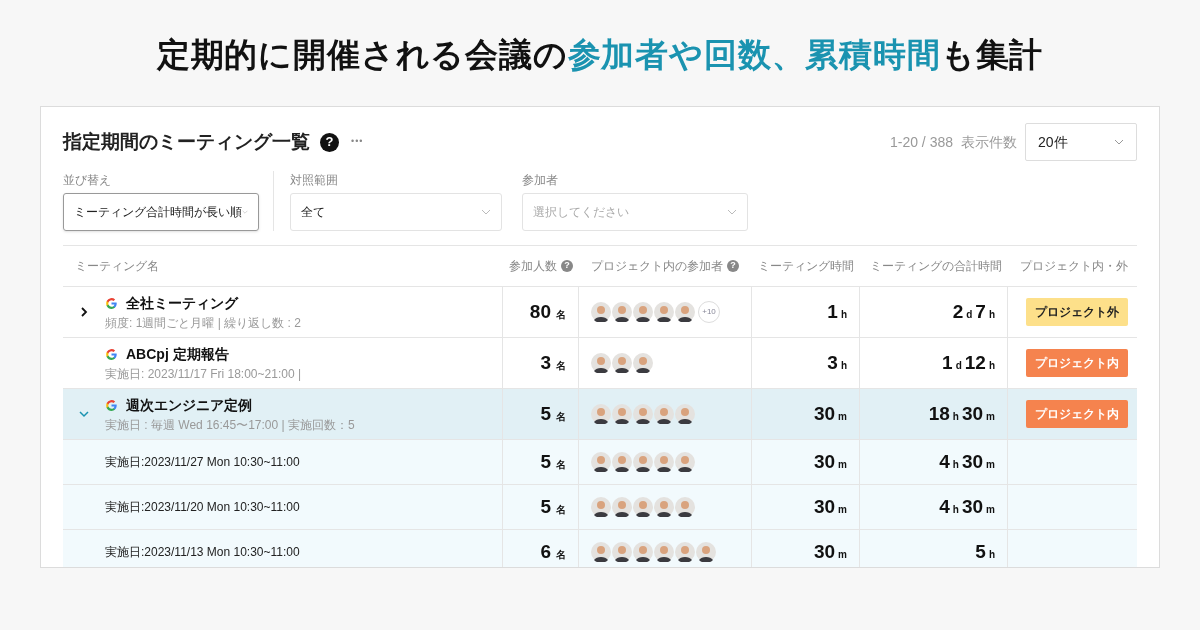  I want to click on card-title: 指定期間のミーティング一覧, so click(186, 141).